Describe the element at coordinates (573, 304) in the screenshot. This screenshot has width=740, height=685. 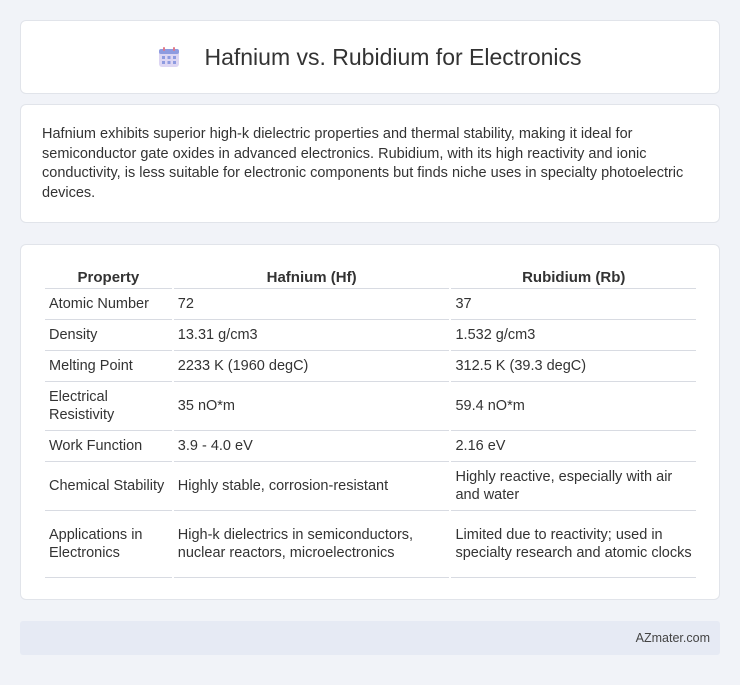
I see `rubidium-cell: 37` at that location.